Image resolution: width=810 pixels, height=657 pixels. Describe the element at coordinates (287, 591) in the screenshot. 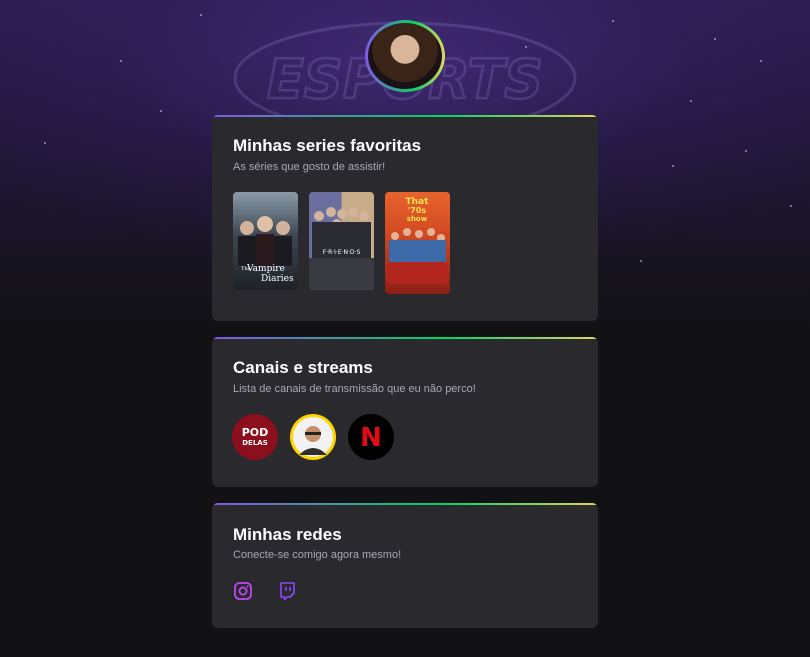

I see `twitch-icon` at that location.